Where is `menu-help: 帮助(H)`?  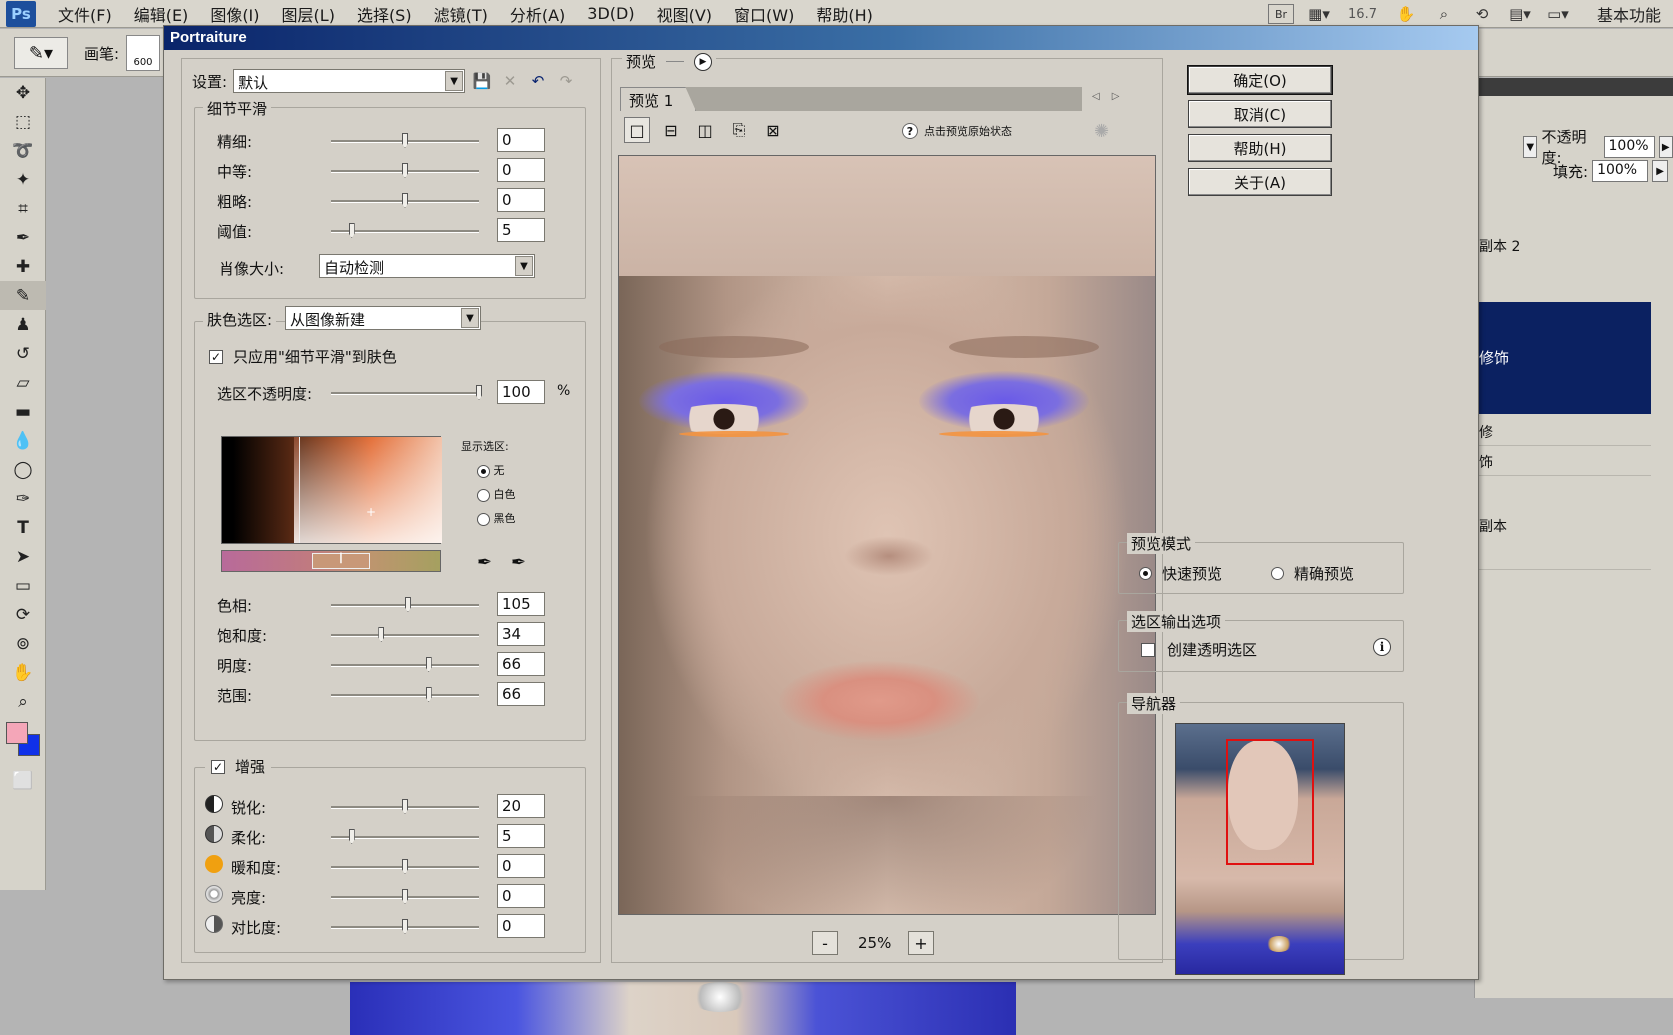 menu-help: 帮助(H) is located at coordinates (844, 14).